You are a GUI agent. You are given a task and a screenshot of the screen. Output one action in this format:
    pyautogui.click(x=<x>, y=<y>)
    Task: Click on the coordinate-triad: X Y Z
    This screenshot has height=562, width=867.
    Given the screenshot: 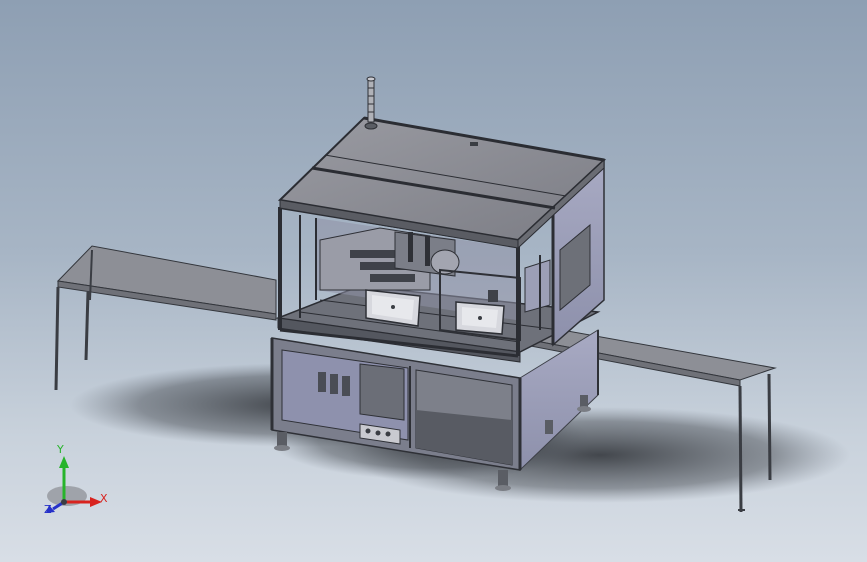 What is the action you would take?
    pyautogui.click(x=80, y=482)
    